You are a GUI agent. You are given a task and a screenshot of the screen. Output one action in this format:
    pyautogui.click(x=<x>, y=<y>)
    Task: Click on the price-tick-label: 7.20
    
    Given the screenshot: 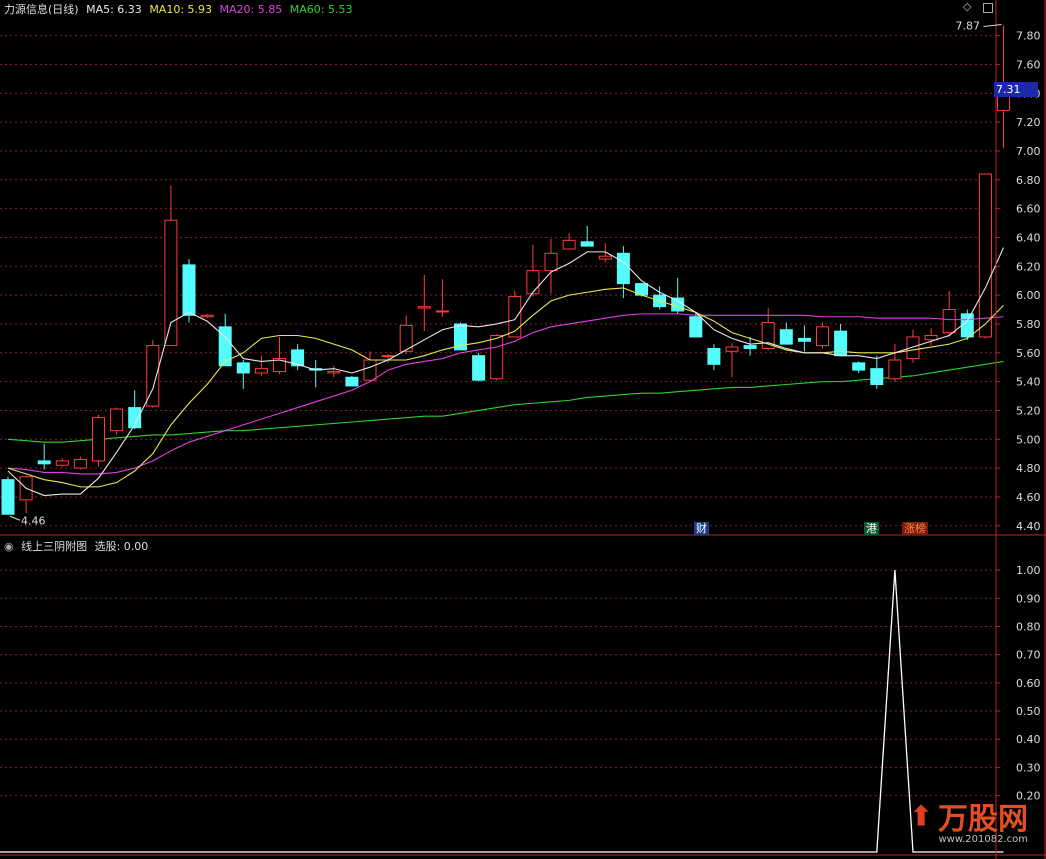 What is the action you would take?
    pyautogui.click(x=1028, y=122)
    